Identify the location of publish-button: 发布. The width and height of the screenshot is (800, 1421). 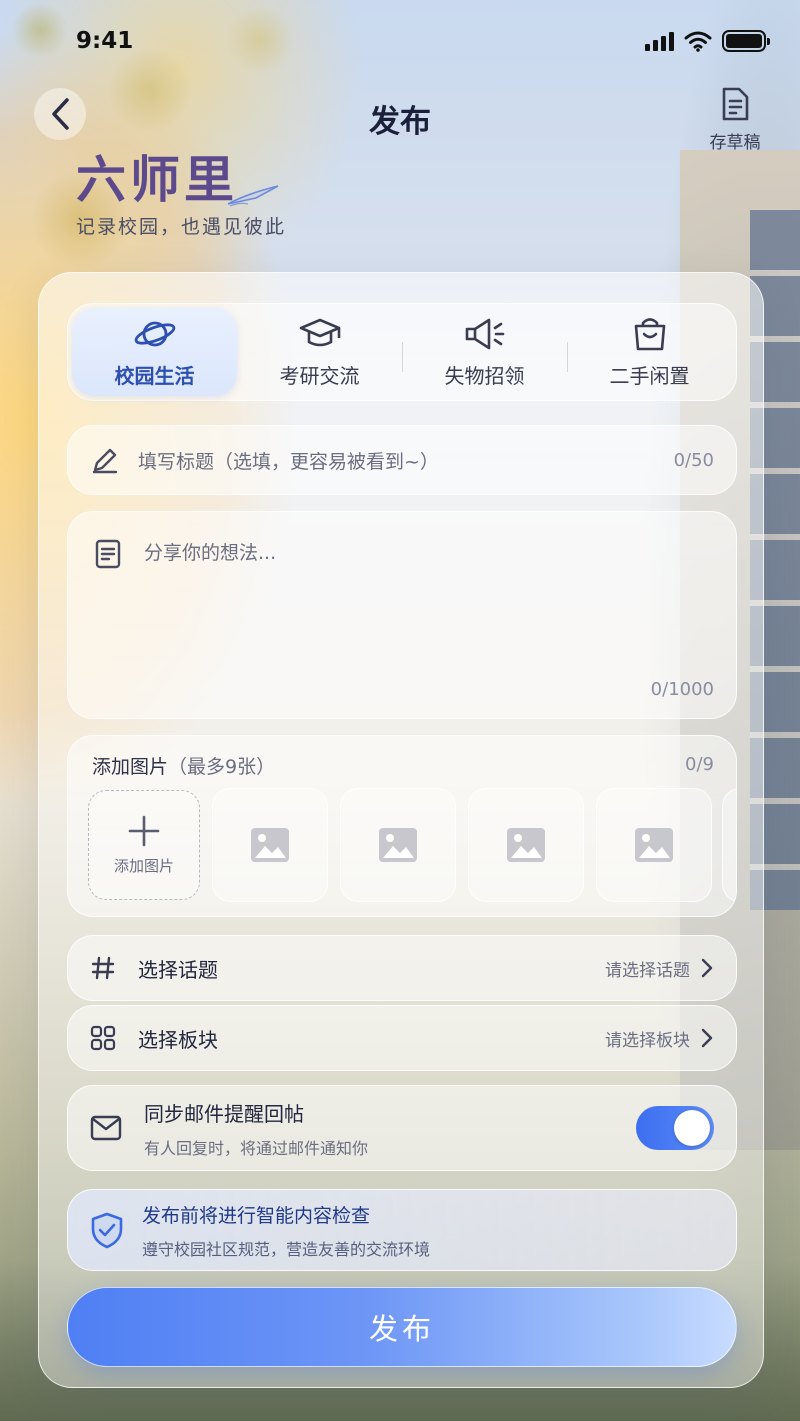
(402, 1327).